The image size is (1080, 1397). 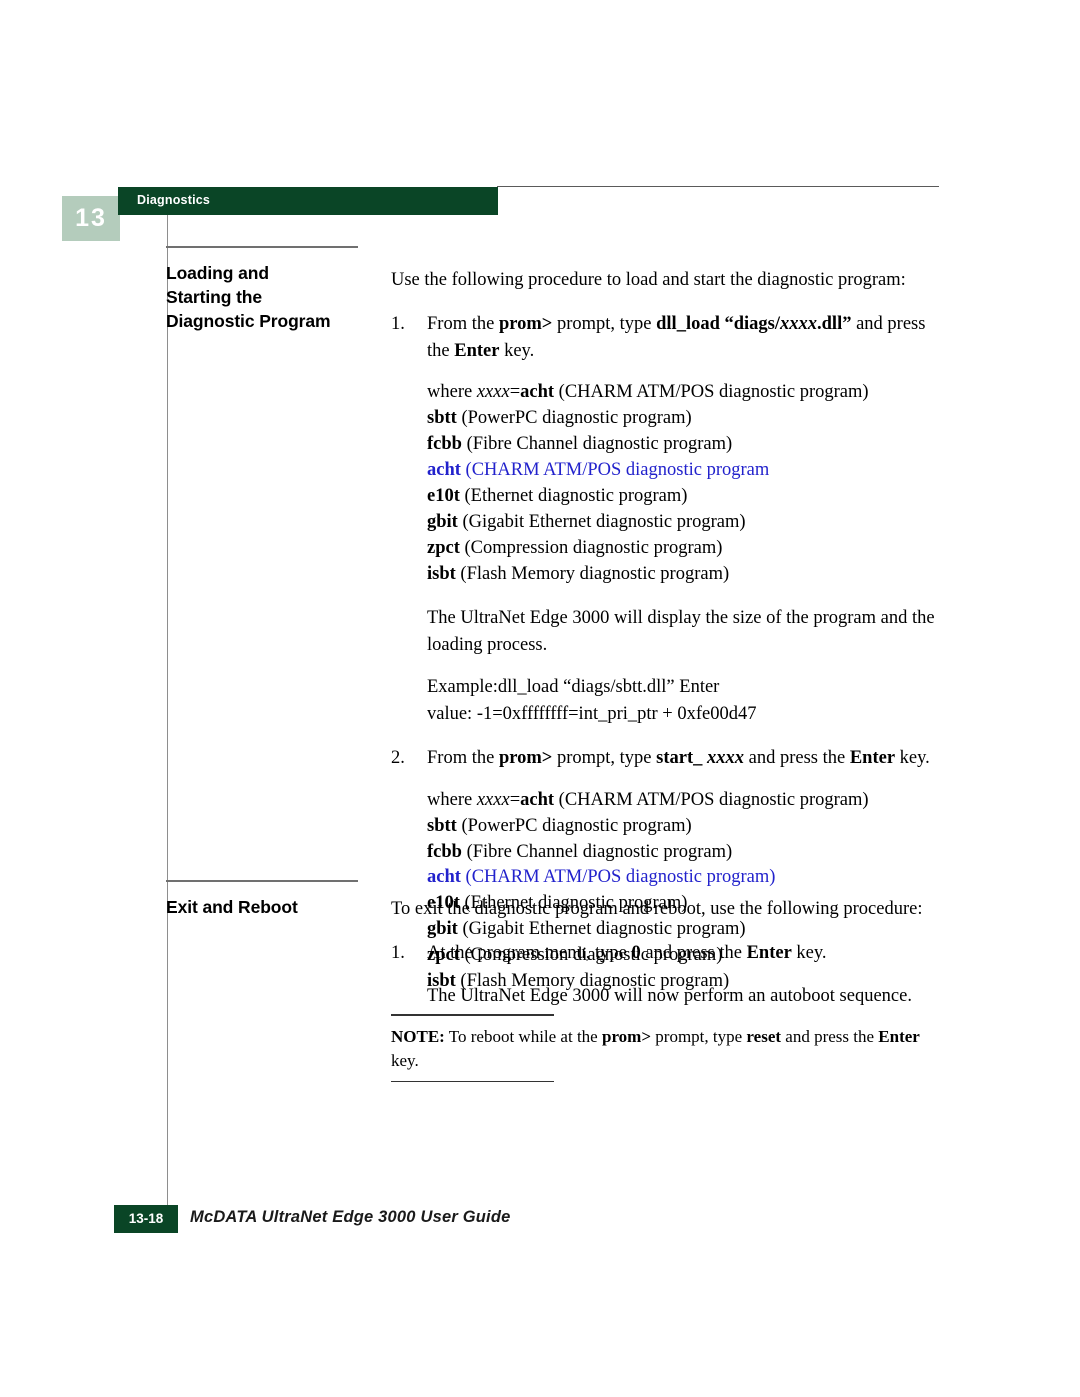 I want to click on footer-document-title: McDATA UltraNet Edge 3000 User Guide, so click(x=350, y=1217).